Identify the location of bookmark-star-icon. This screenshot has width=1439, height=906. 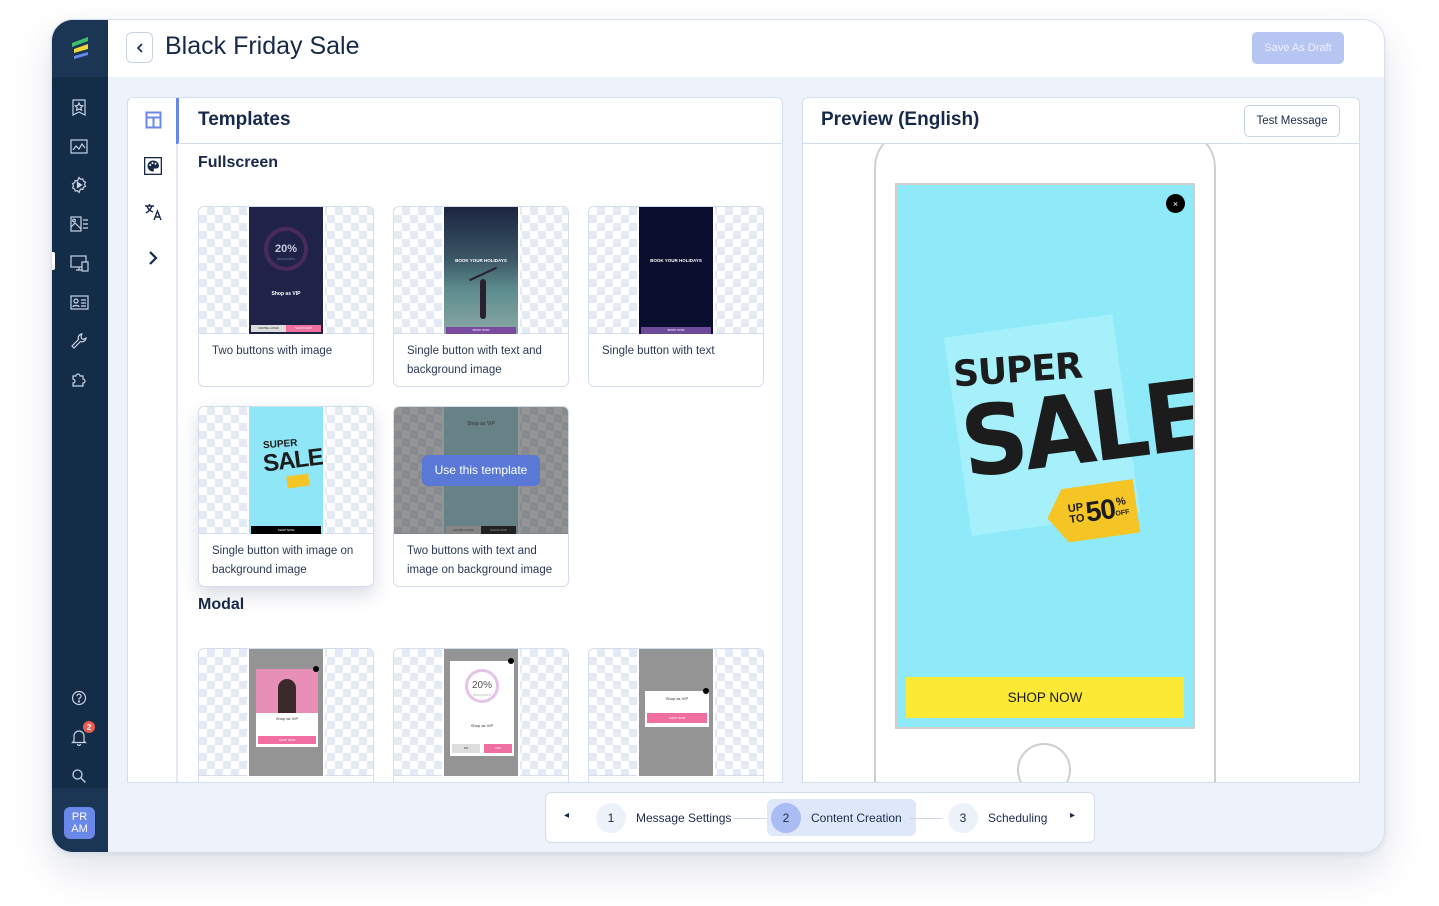
(79, 107).